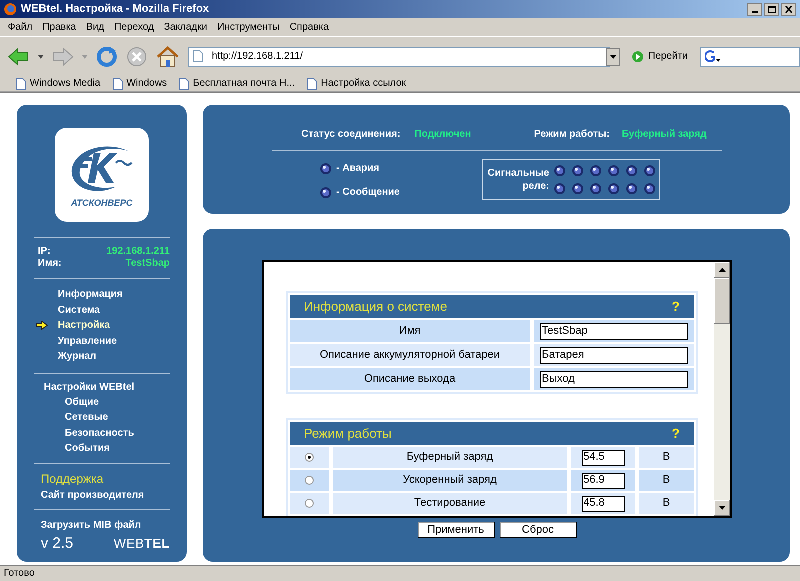  Describe the element at coordinates (90, 294) in the screenshot. I see `nav-link: Информация` at that location.